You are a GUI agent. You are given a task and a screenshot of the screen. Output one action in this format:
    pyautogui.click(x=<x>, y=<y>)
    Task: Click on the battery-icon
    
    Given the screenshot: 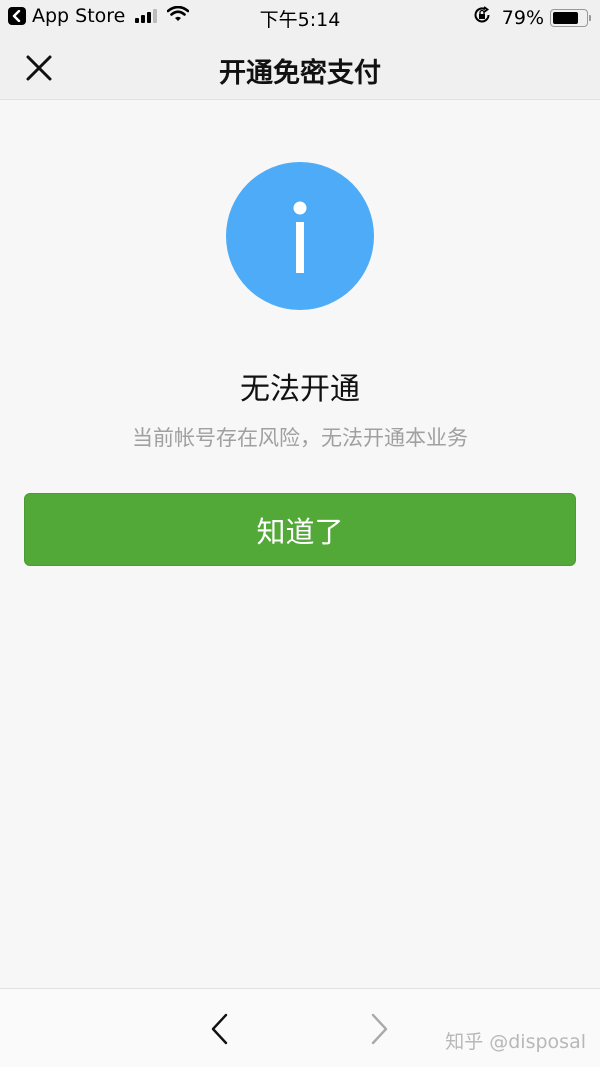 What is the action you would take?
    pyautogui.click(x=570, y=17)
    